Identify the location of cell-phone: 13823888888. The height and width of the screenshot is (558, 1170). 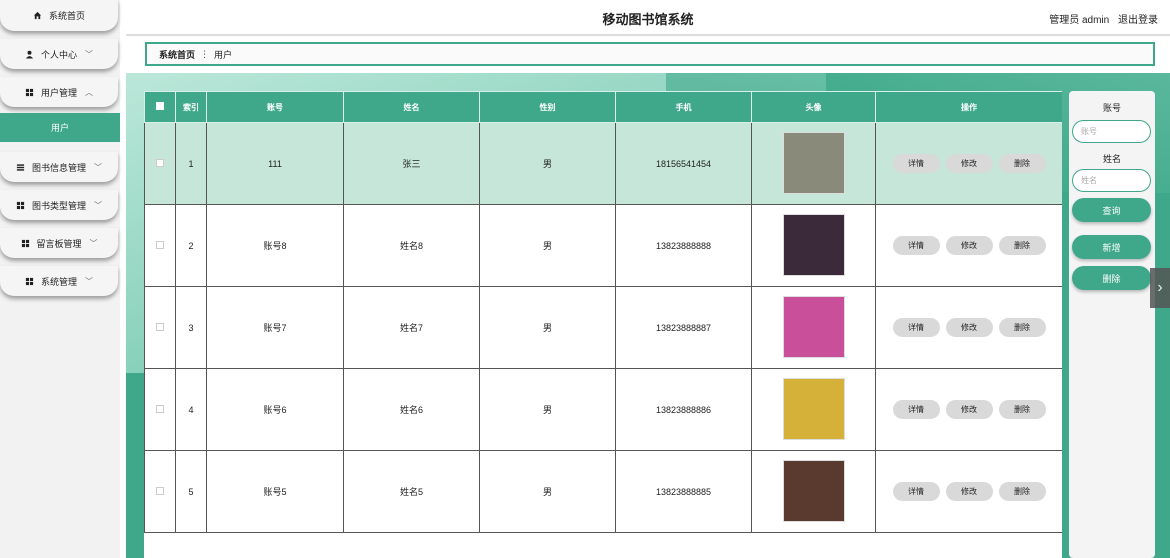
(683, 245).